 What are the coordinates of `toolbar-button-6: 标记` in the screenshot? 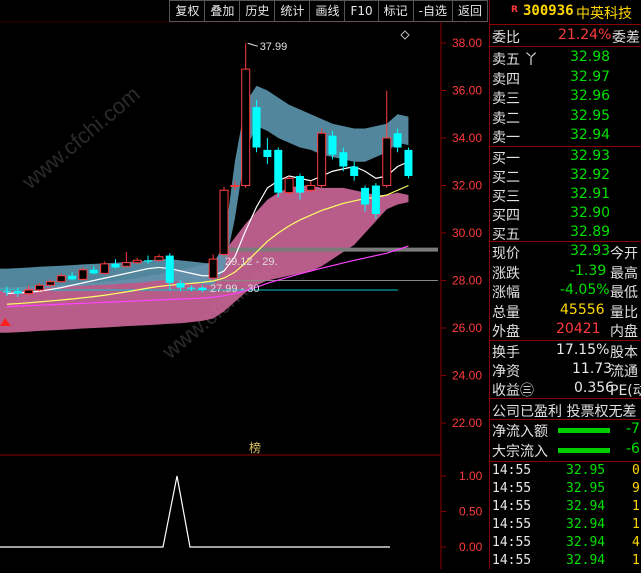 It's located at (396, 11).